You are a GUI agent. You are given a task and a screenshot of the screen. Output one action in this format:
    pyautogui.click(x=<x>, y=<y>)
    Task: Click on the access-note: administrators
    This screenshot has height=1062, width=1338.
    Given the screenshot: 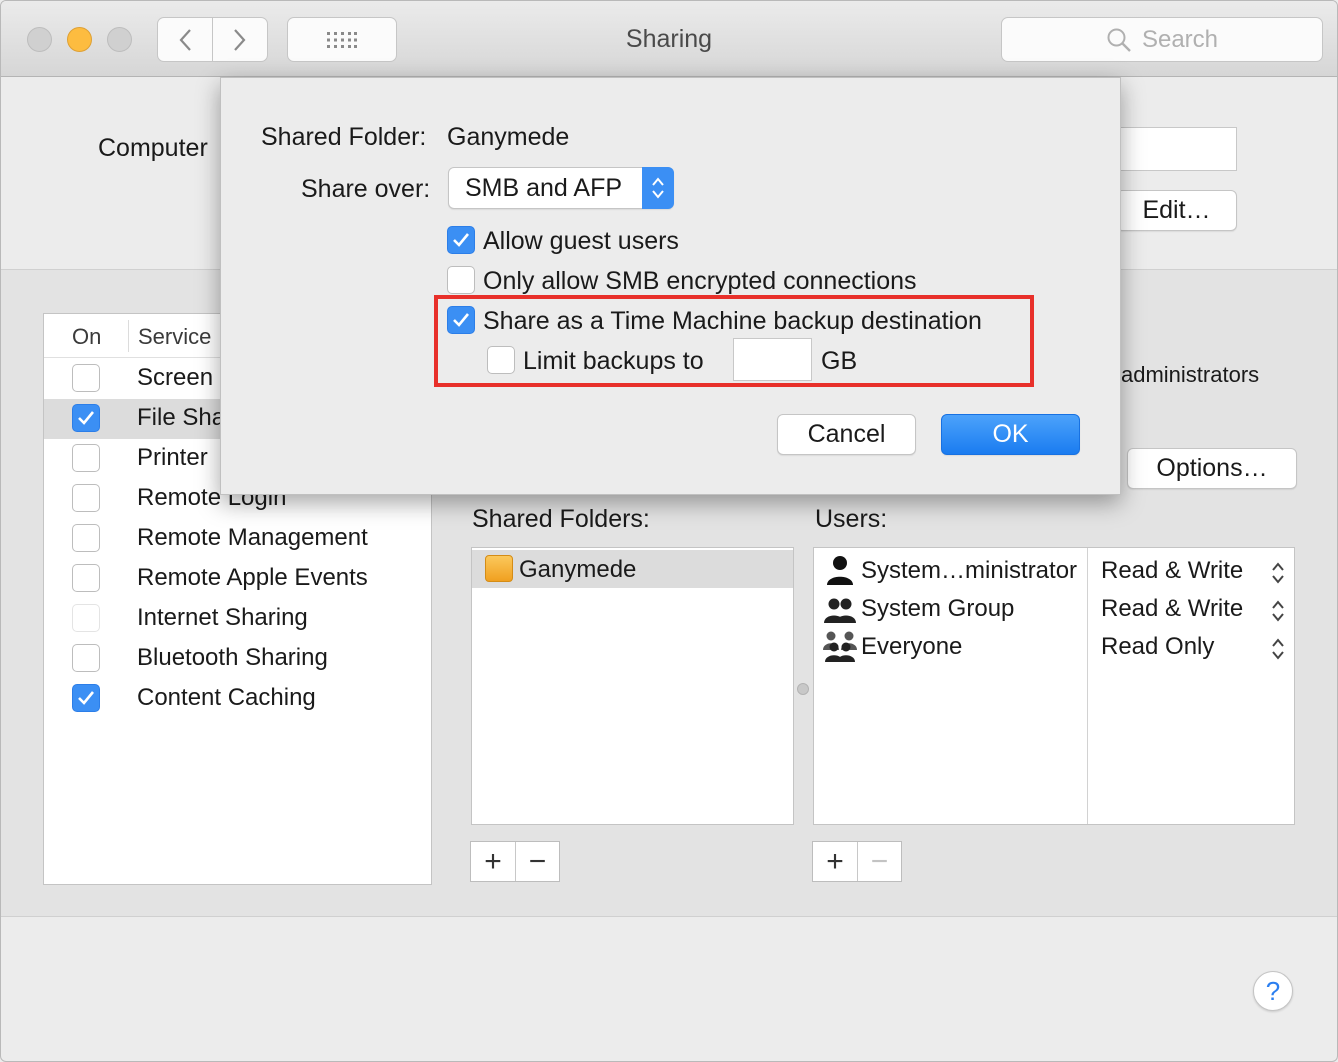 What is the action you would take?
    pyautogui.click(x=1190, y=374)
    